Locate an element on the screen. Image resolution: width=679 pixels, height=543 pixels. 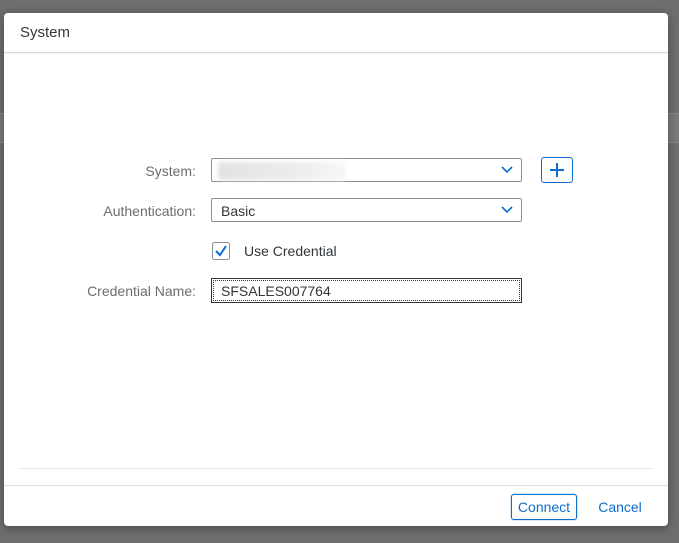
add-system-button is located at coordinates (557, 170).